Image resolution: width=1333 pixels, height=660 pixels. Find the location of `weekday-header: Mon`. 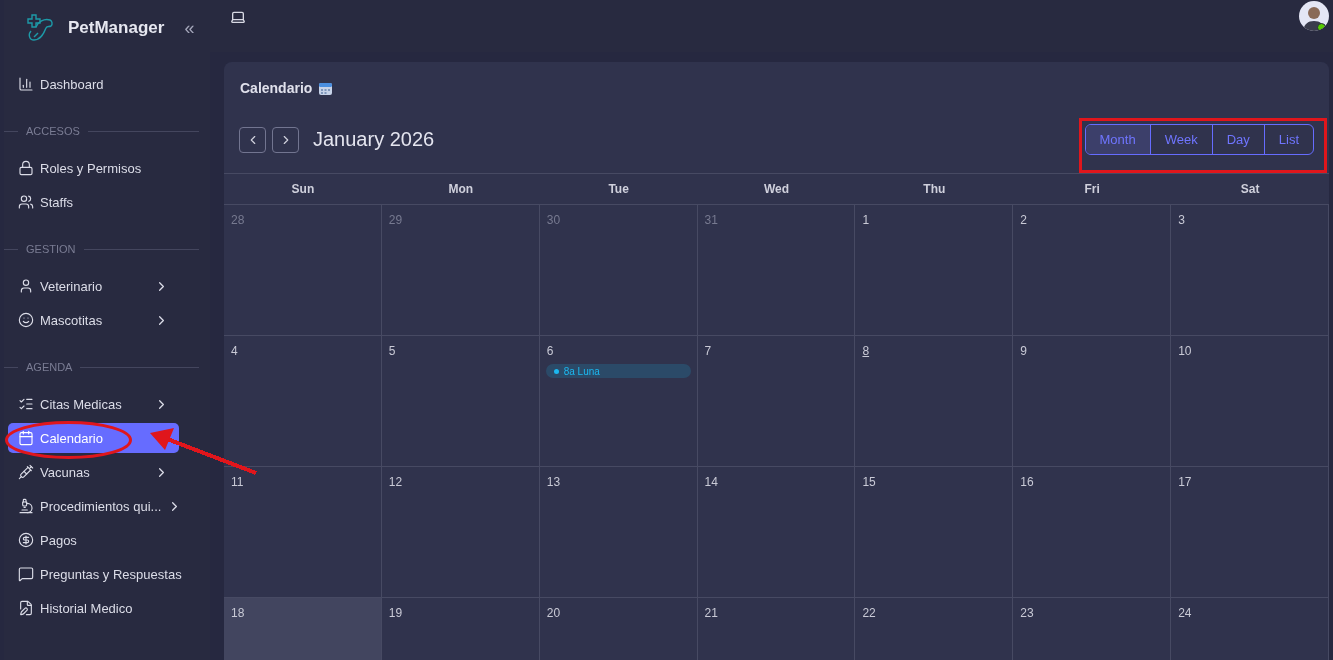

weekday-header: Mon is located at coordinates (460, 189).